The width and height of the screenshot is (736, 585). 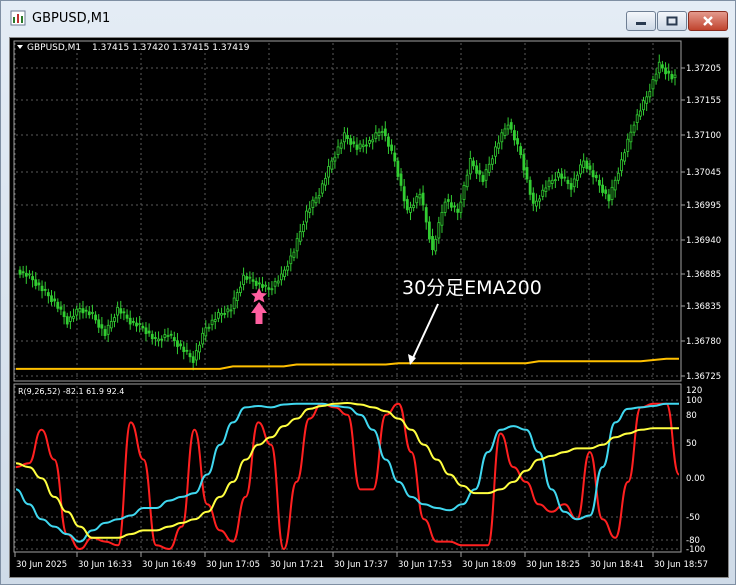 I want to click on close-icon, so click(x=708, y=21).